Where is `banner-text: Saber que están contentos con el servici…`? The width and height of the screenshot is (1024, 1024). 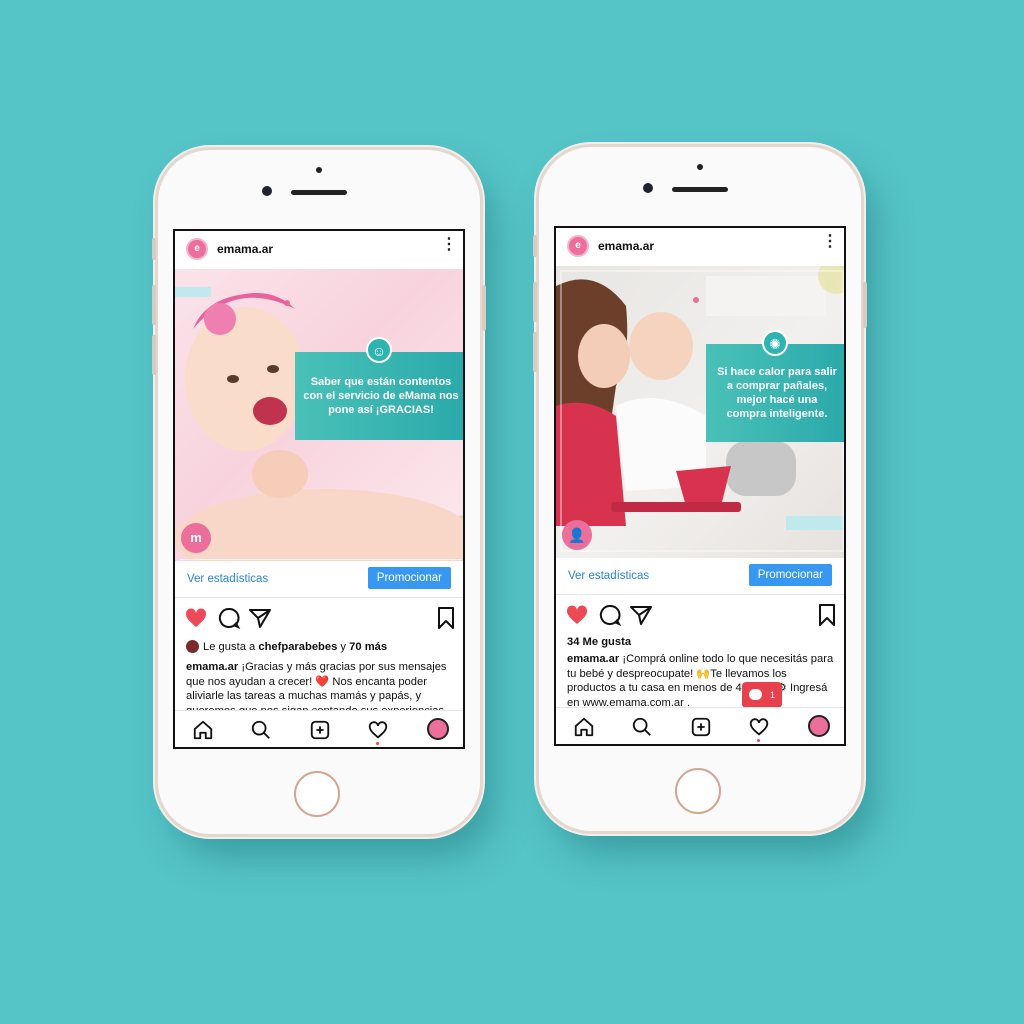
banner-text: Saber que están contentos con el servici… is located at coordinates (381, 396).